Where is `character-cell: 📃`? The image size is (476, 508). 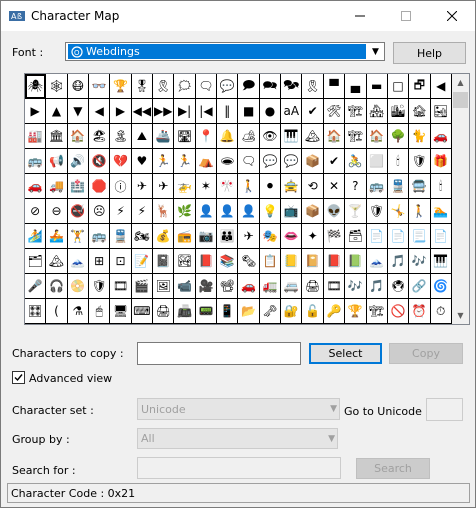 character-cell: 📃 is located at coordinates (420, 236).